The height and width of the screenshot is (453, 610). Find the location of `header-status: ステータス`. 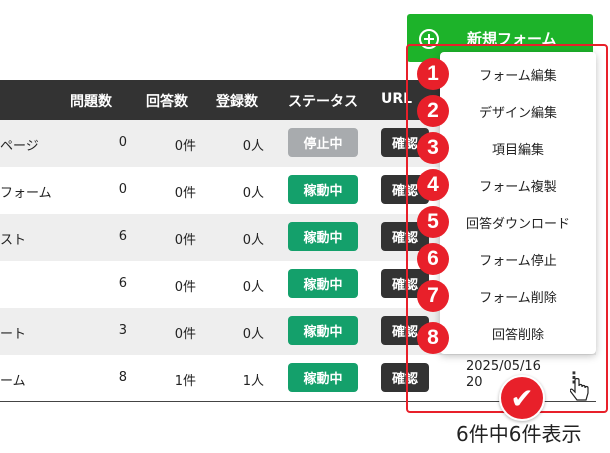

header-status: ステータス is located at coordinates (323, 102).